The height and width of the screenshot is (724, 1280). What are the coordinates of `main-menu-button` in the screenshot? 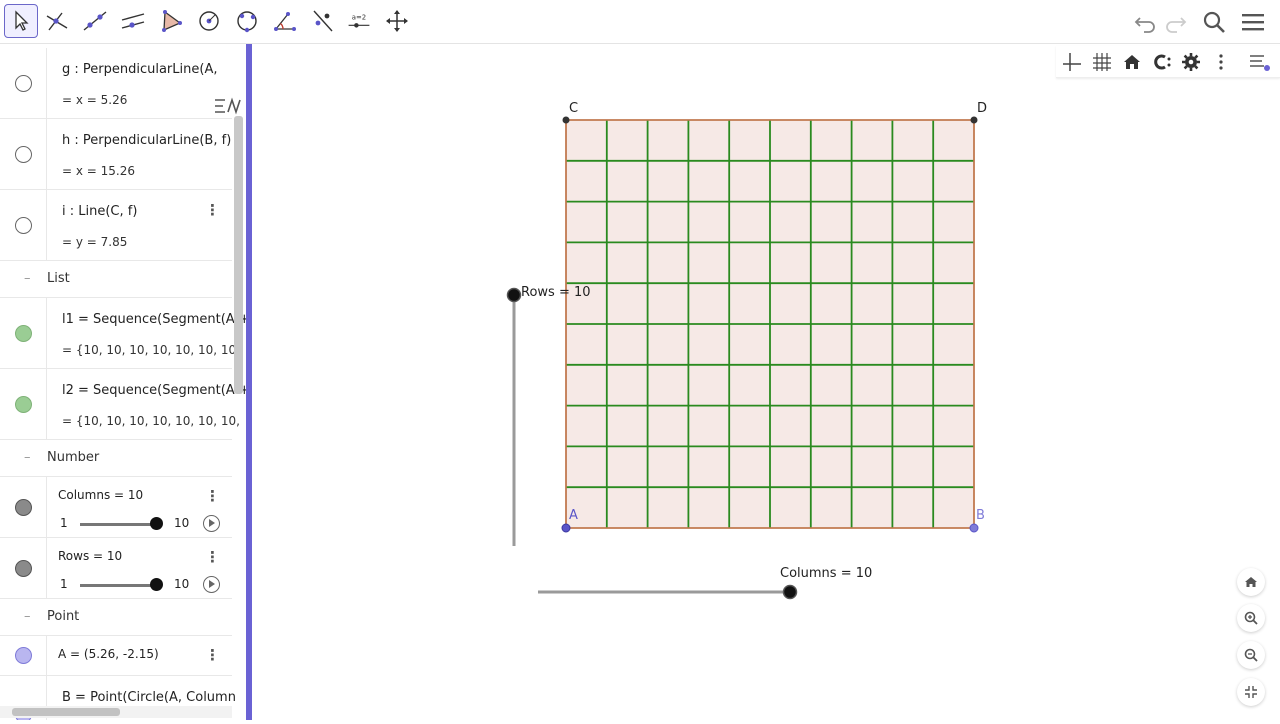 It's located at (1253, 22).